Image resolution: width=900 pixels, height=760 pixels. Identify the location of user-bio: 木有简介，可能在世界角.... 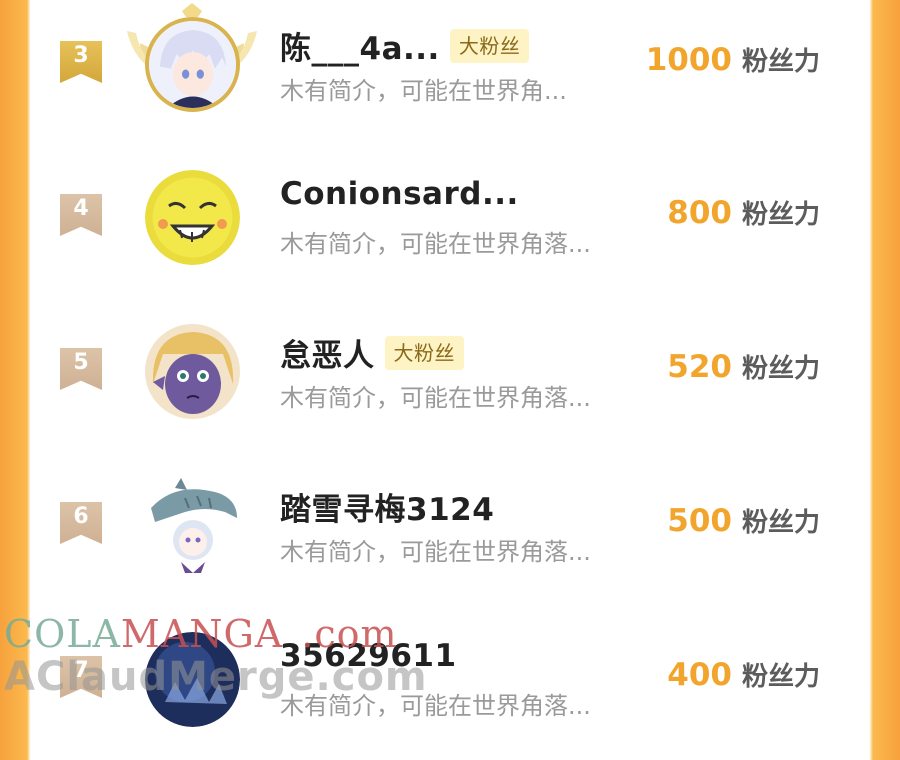
(423, 91).